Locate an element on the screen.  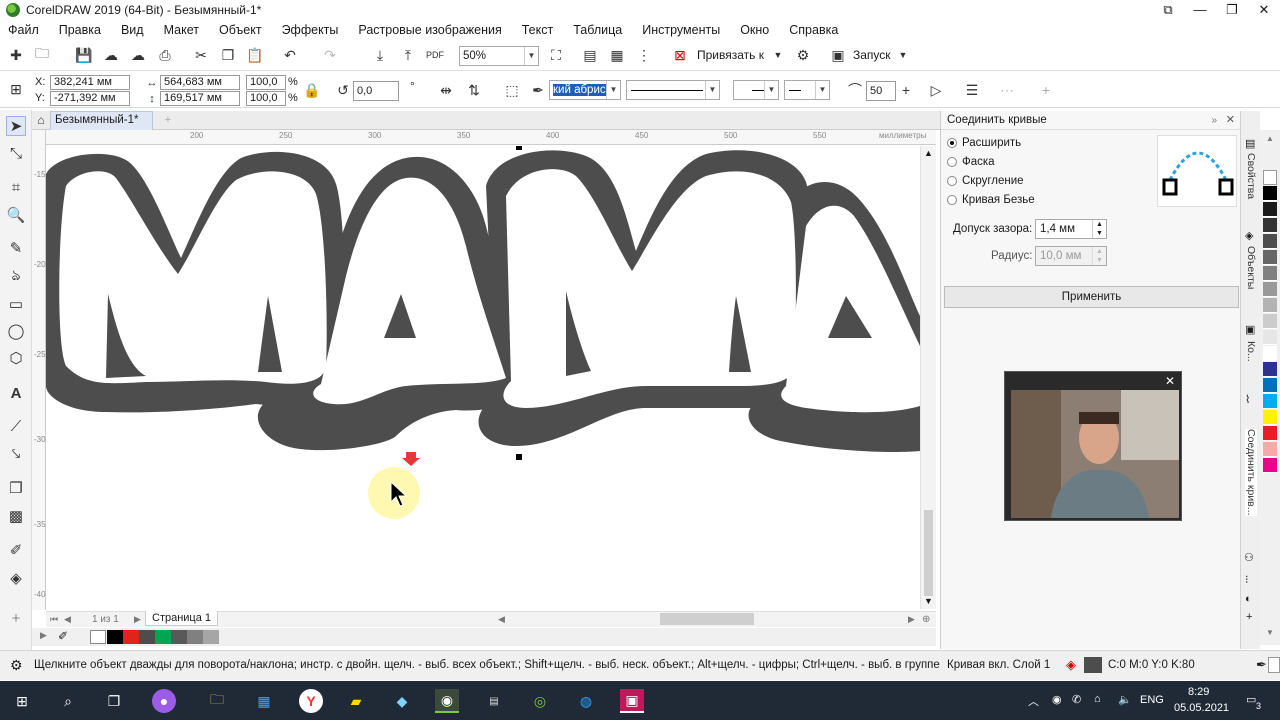
search-icon: ⌕ is located at coordinates (68, 701).